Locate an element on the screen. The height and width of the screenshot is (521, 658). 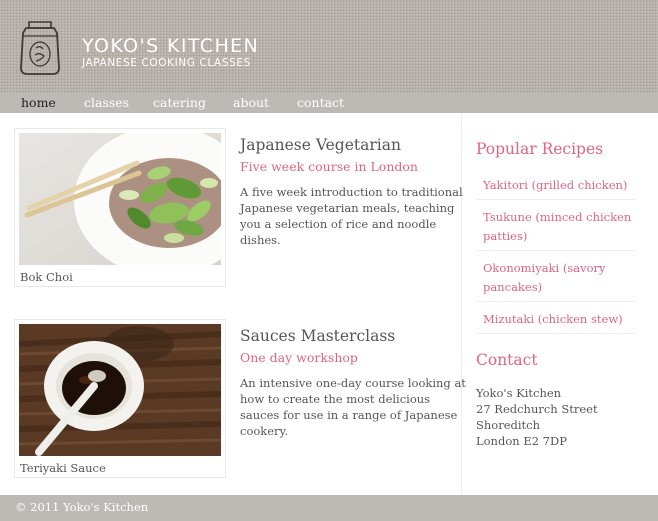
nav-item-catering: catering is located at coordinates (179, 102).